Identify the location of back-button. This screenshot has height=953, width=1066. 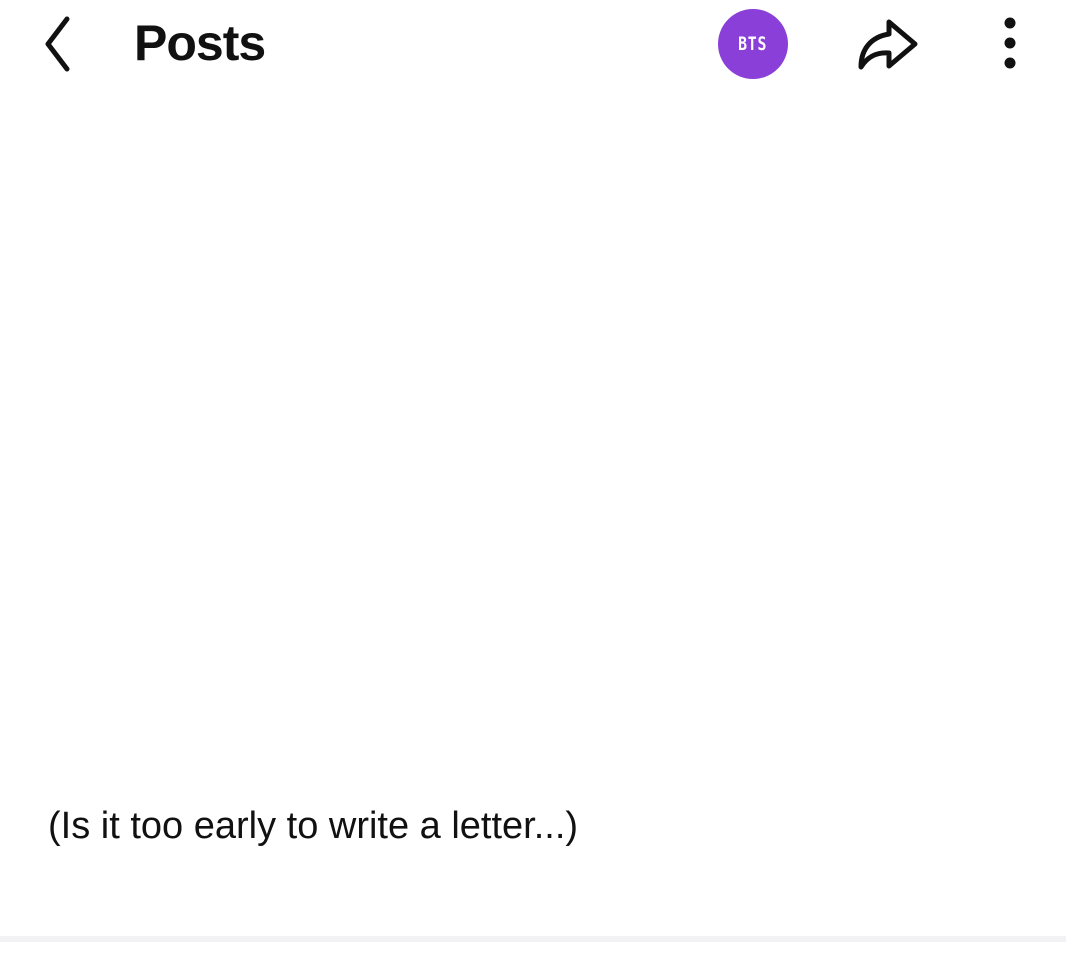
(58, 44).